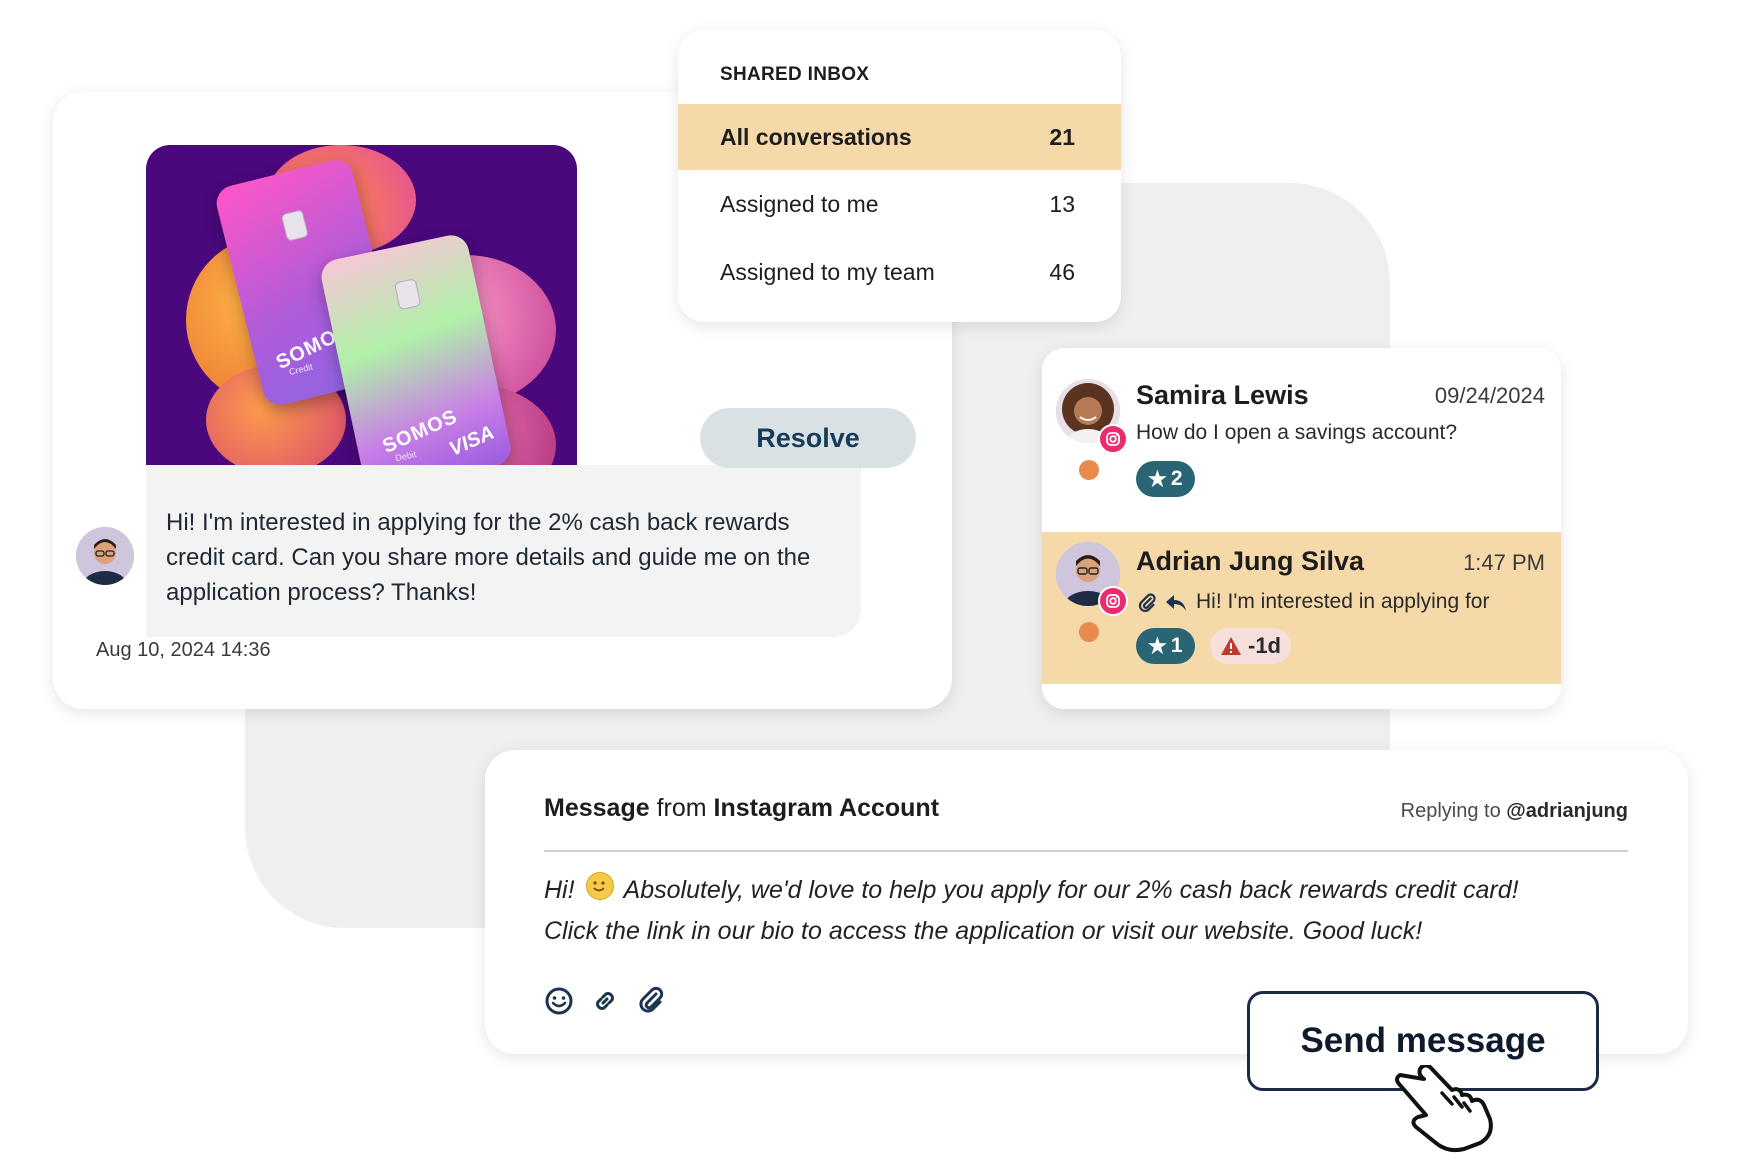  I want to click on inbox-row-count: 13, so click(1062, 203).